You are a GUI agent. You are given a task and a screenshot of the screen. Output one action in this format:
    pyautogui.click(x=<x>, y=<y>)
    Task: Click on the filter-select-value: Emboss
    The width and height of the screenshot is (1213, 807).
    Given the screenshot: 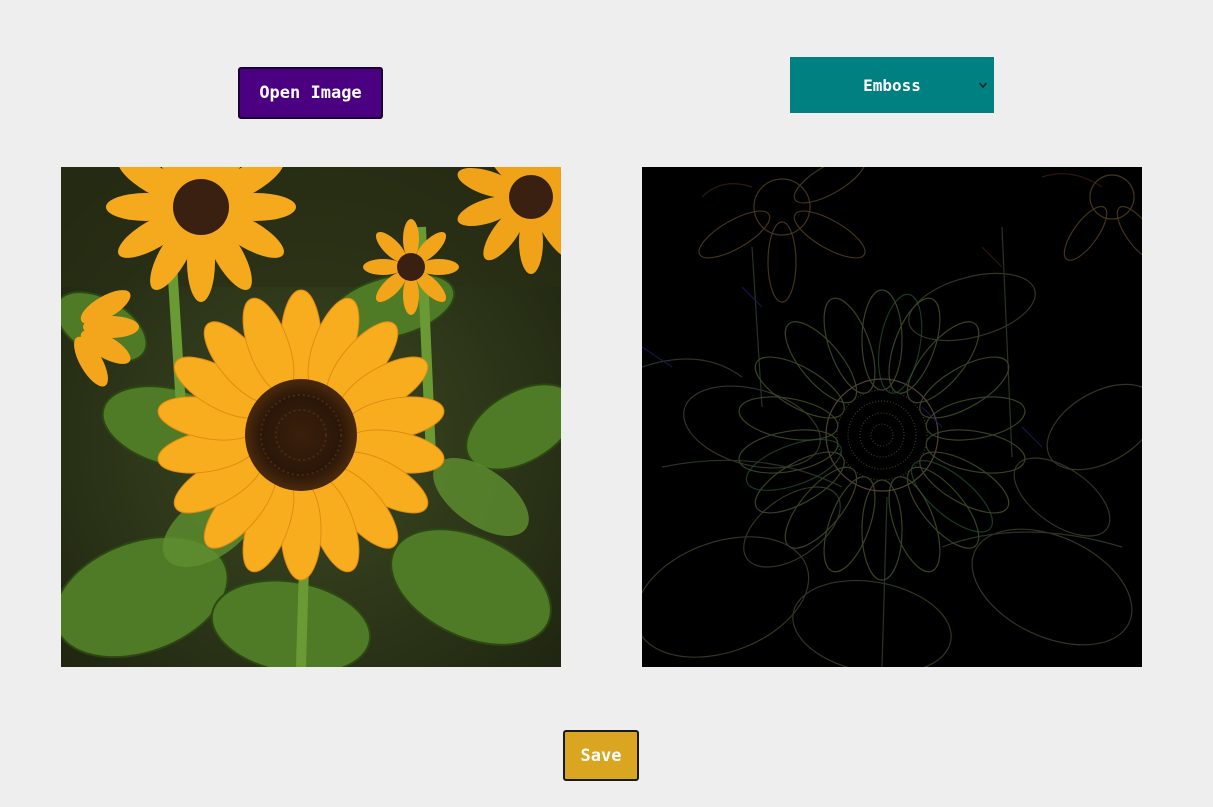 What is the action you would take?
    pyautogui.click(x=892, y=85)
    